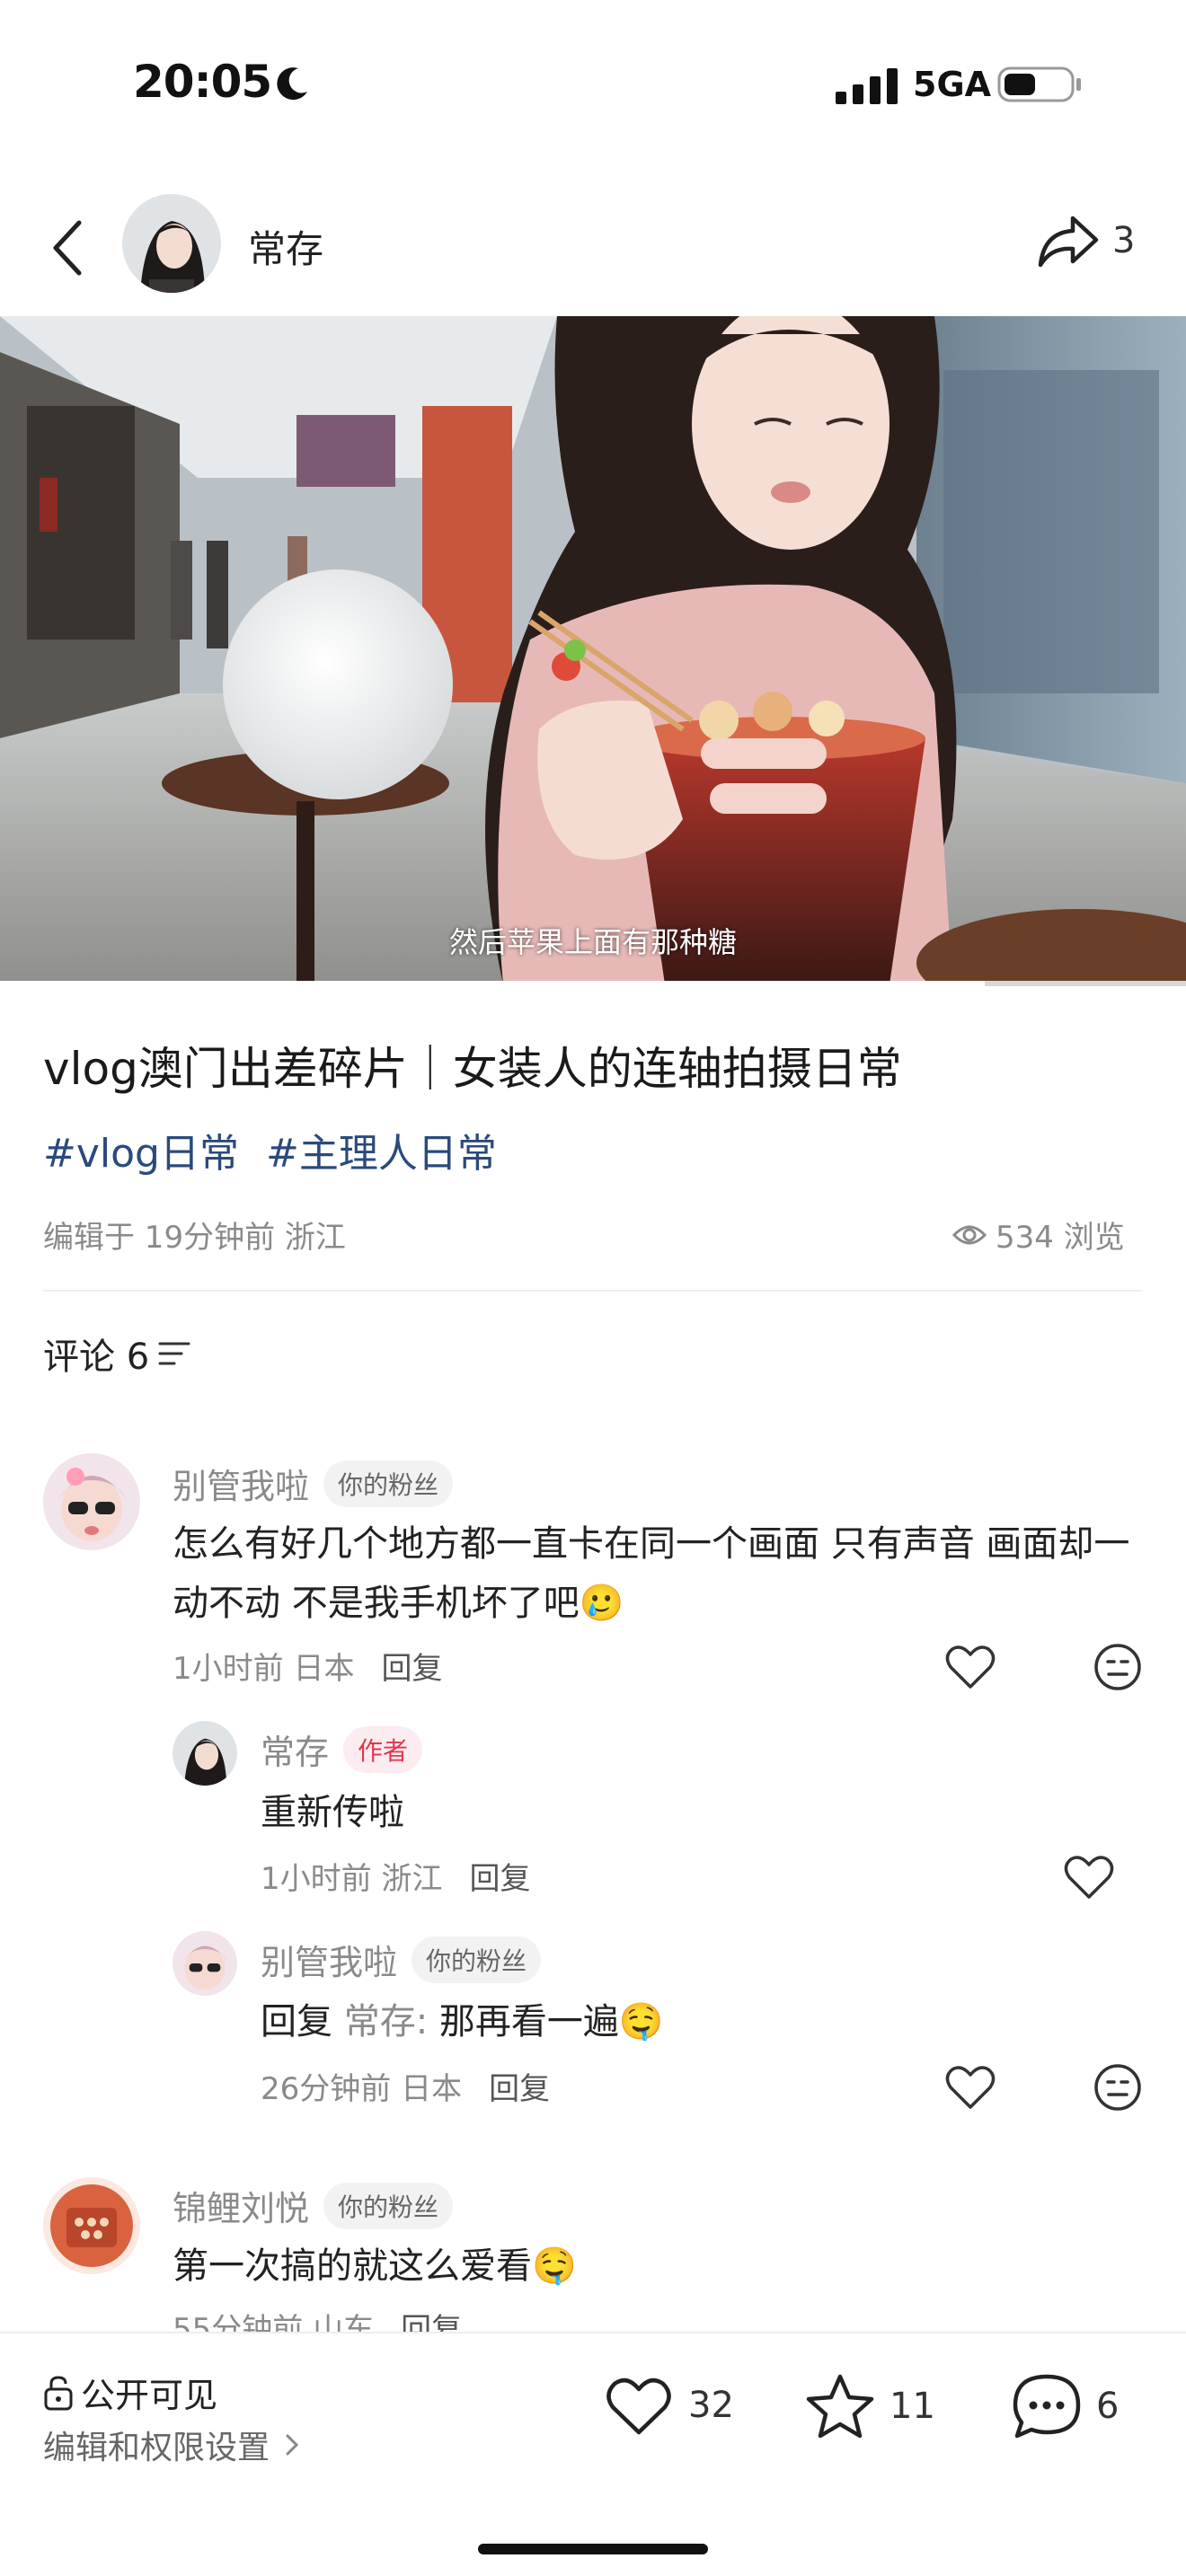 This screenshot has width=1186, height=2576. What do you see at coordinates (285, 247) in the screenshot?
I see `author-name: 常存` at bounding box center [285, 247].